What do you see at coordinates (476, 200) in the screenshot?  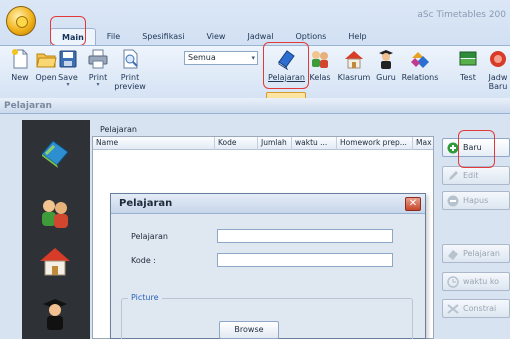 I see `hapus-button: Hapus` at bounding box center [476, 200].